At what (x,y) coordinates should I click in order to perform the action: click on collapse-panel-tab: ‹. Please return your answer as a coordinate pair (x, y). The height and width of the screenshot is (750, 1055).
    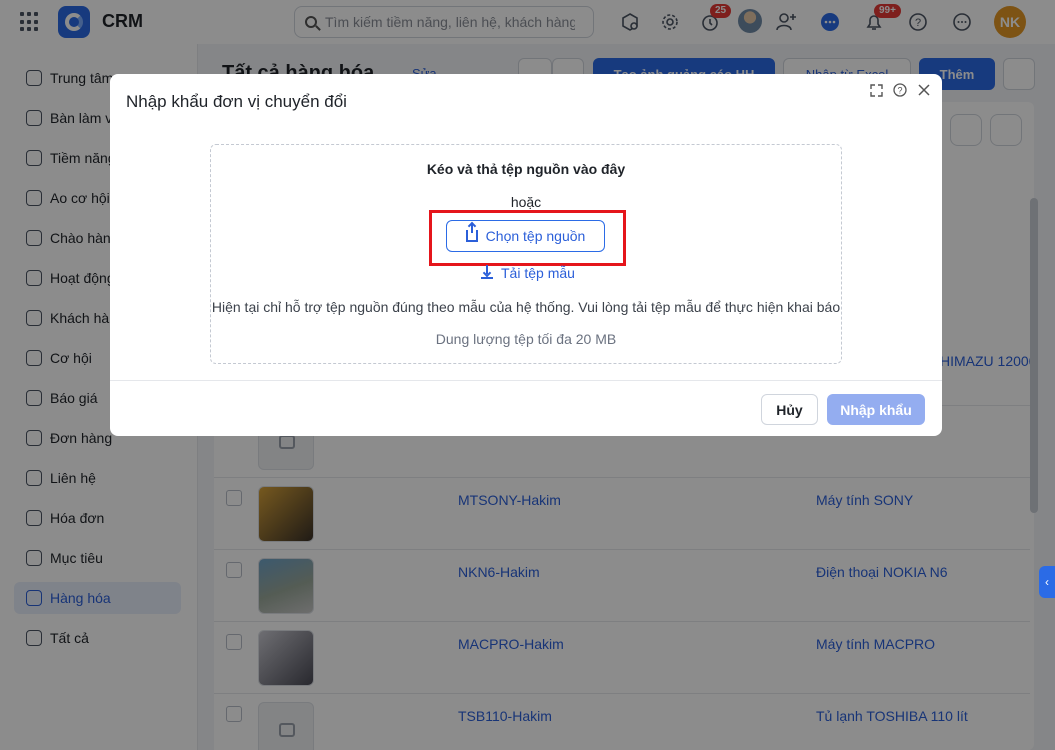
    Looking at the image, I should click on (1047, 582).